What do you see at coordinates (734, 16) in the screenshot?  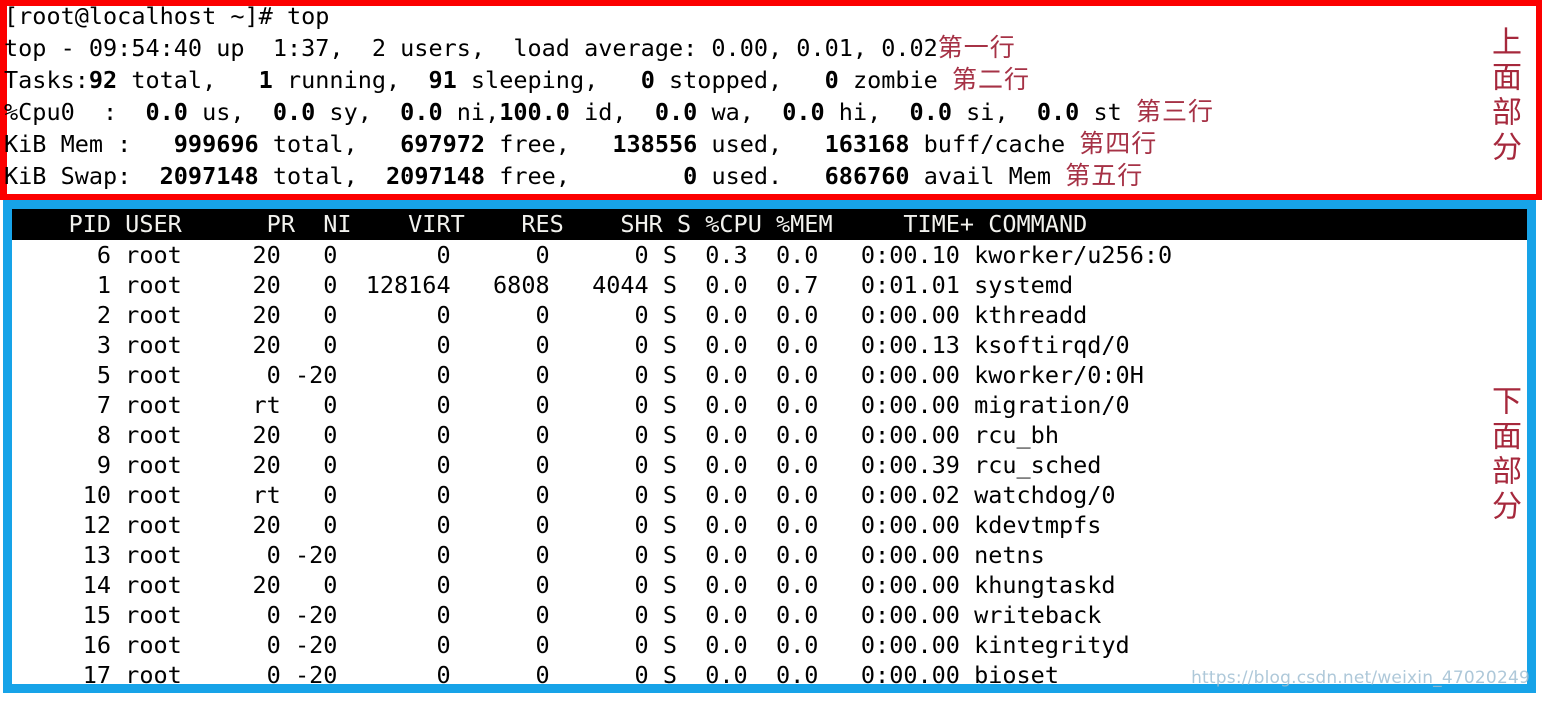 I see `shell-prompt-line: [root@localhost ~]# top` at bounding box center [734, 16].